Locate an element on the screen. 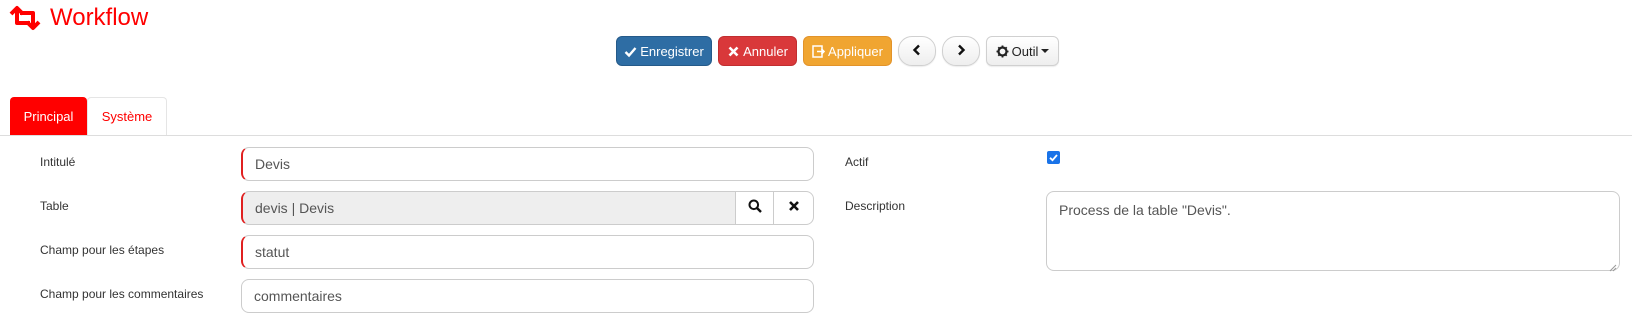 Image resolution: width=1632 pixels, height=332 pixels. table-search-button is located at coordinates (754, 208).